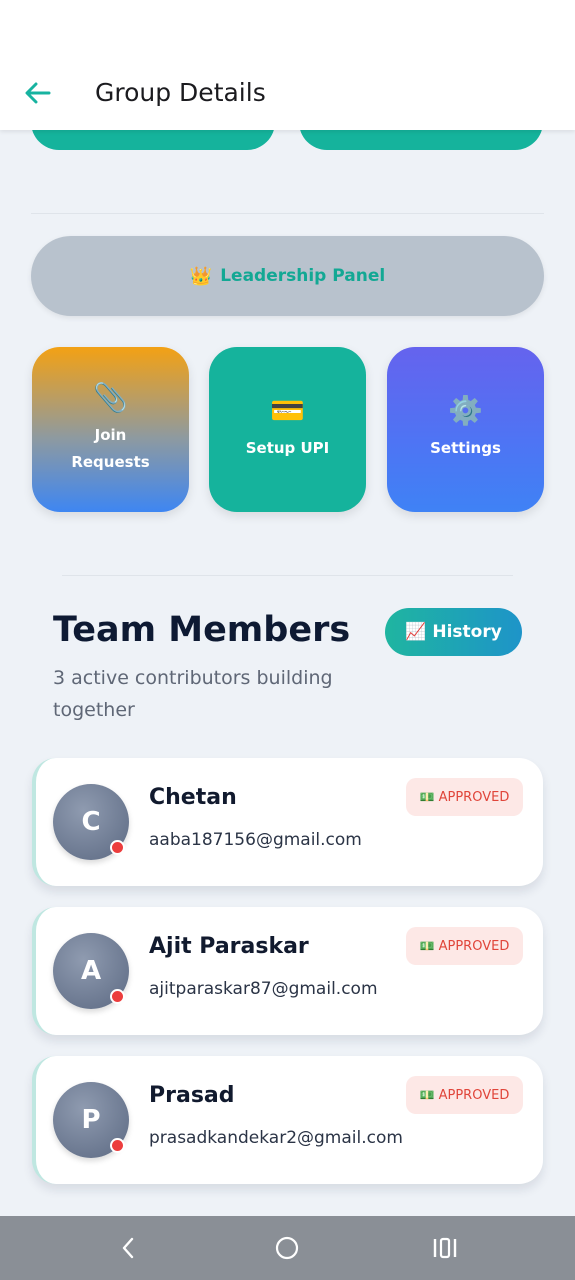 This screenshot has height=1280, width=575. Describe the element at coordinates (193, 694) in the screenshot. I see `team-subtitle: 3 active contributors building together` at that location.